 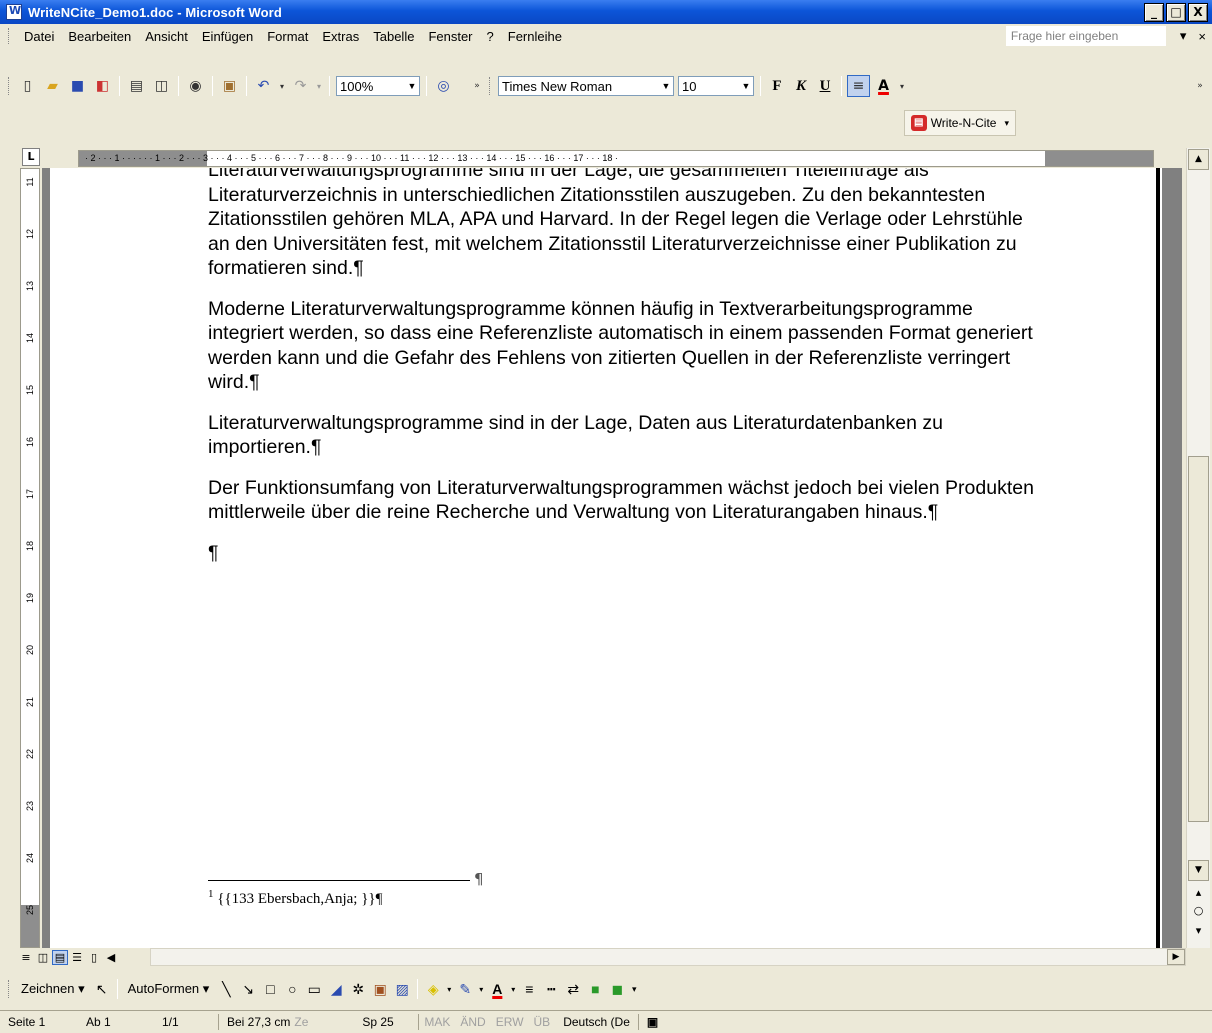 I want to click on dash-style-icon: ┅, so click(x=551, y=989).